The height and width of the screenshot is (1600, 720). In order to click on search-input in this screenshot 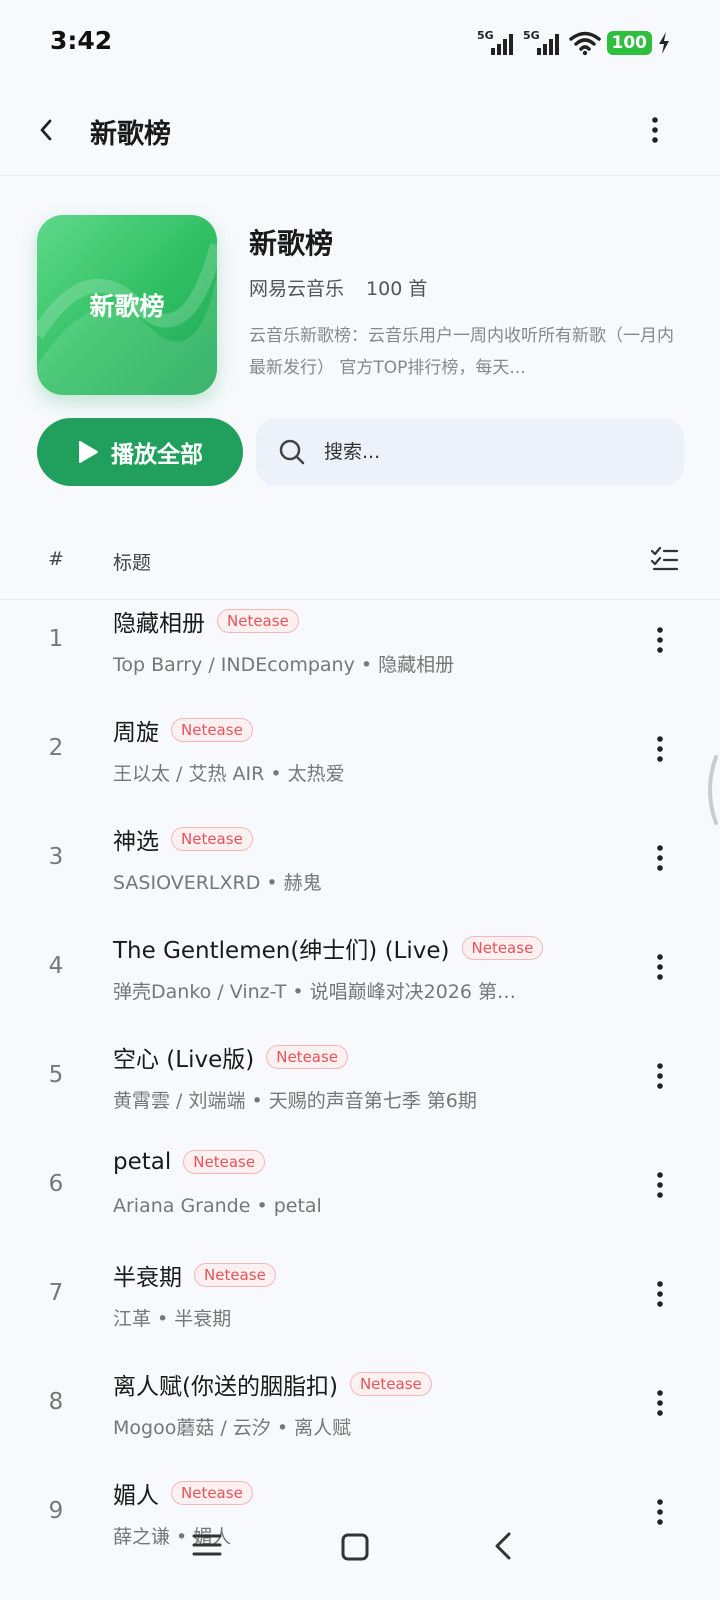, I will do `click(494, 452)`.